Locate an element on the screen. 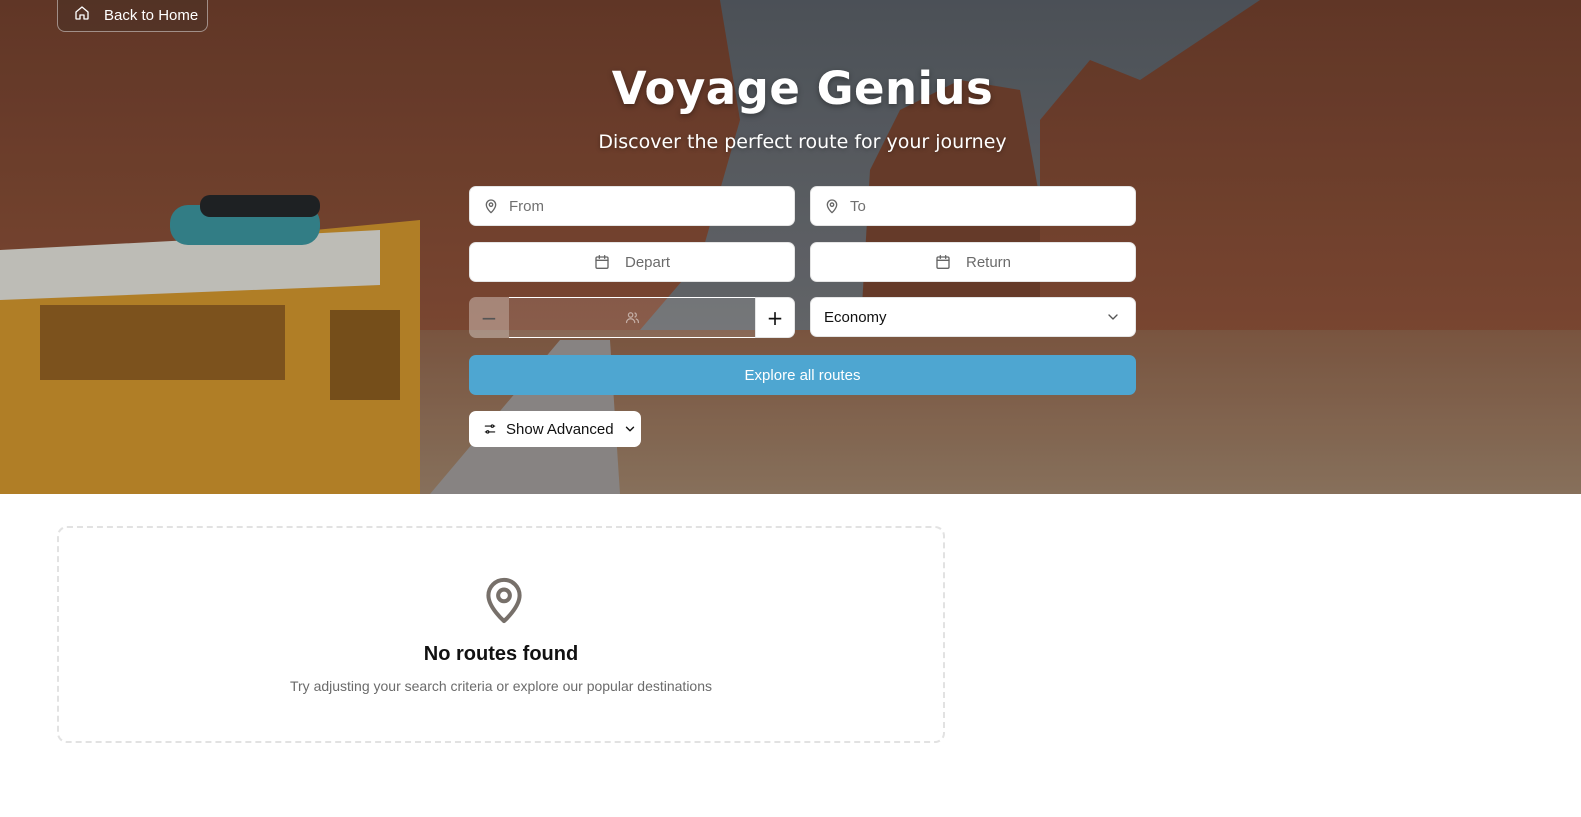 Image resolution: width=1581 pixels, height=817 pixels. empty-results-title: No routes found is located at coordinates (501, 654).